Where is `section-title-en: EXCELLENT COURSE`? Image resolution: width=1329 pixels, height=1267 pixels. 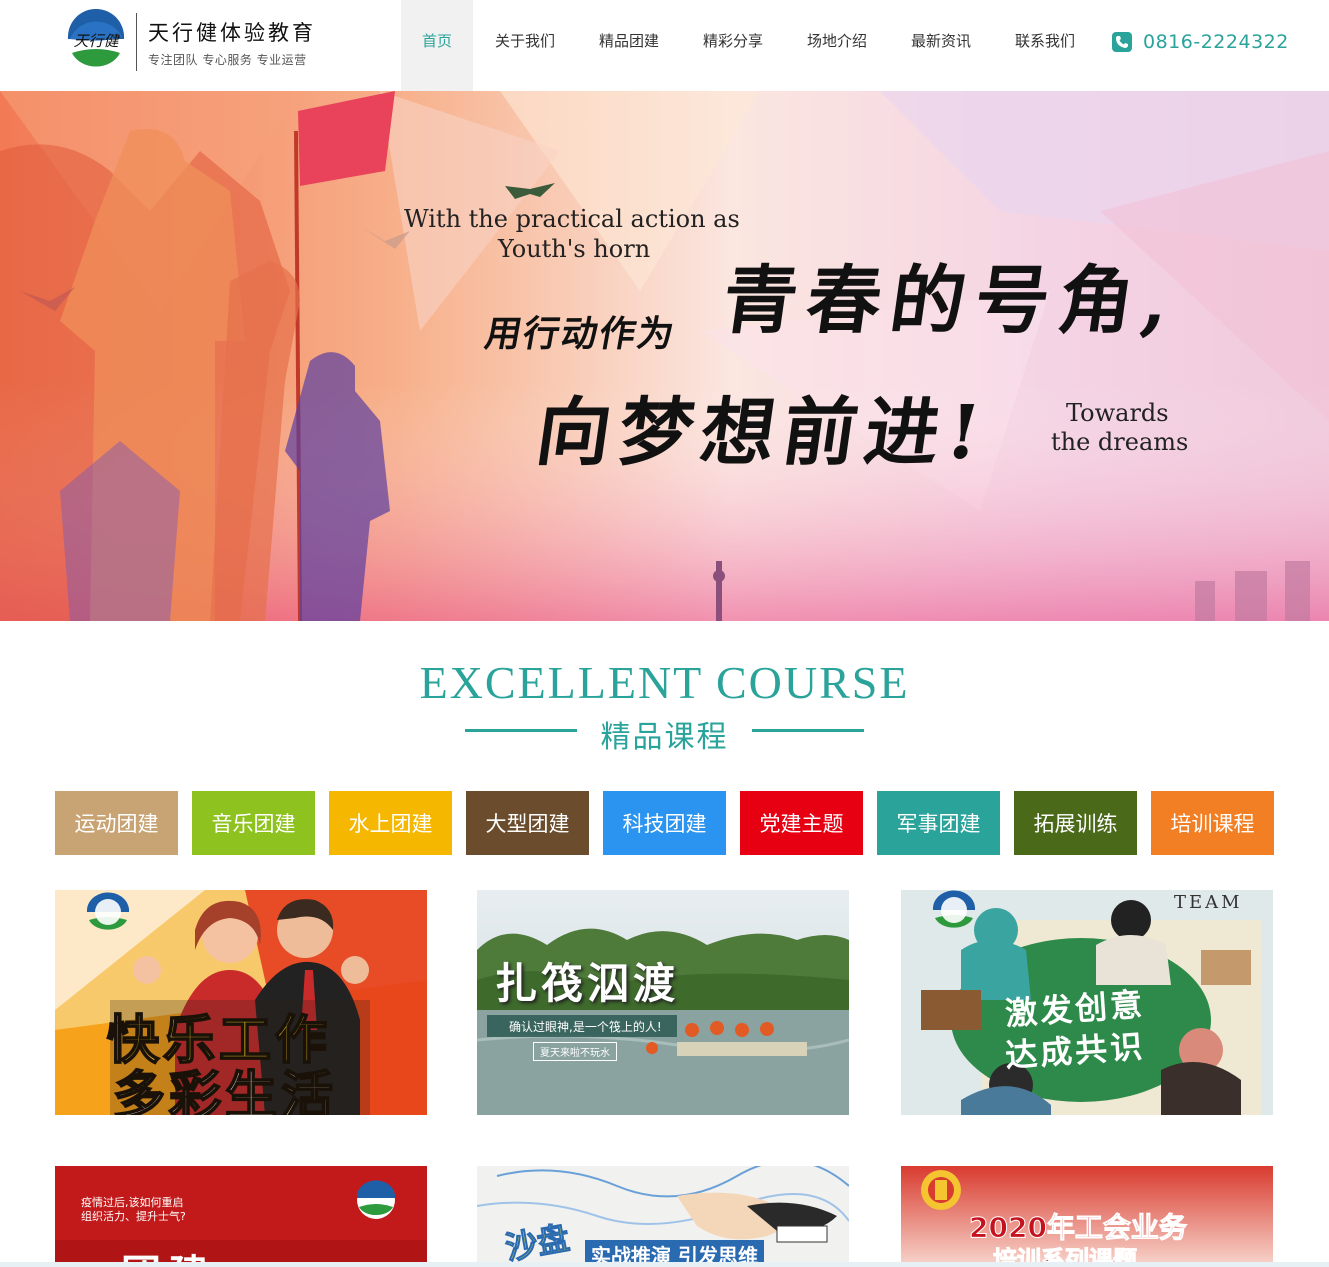
section-title-en: EXCELLENT COURSE is located at coordinates (664, 682).